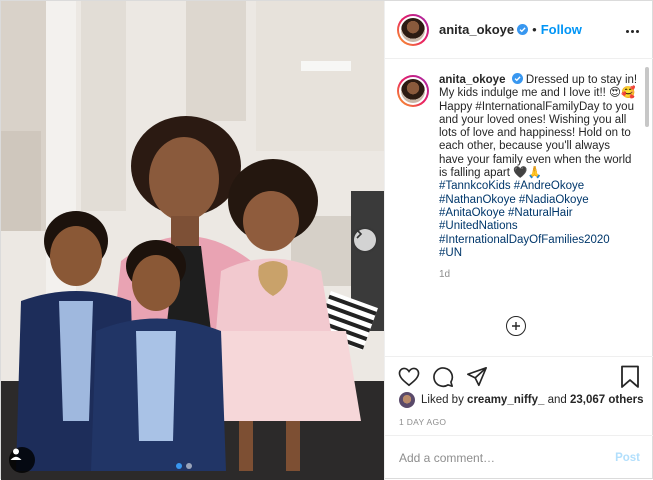  What do you see at coordinates (607, 400) in the screenshot?
I see `likes-count: 23,067 others` at bounding box center [607, 400].